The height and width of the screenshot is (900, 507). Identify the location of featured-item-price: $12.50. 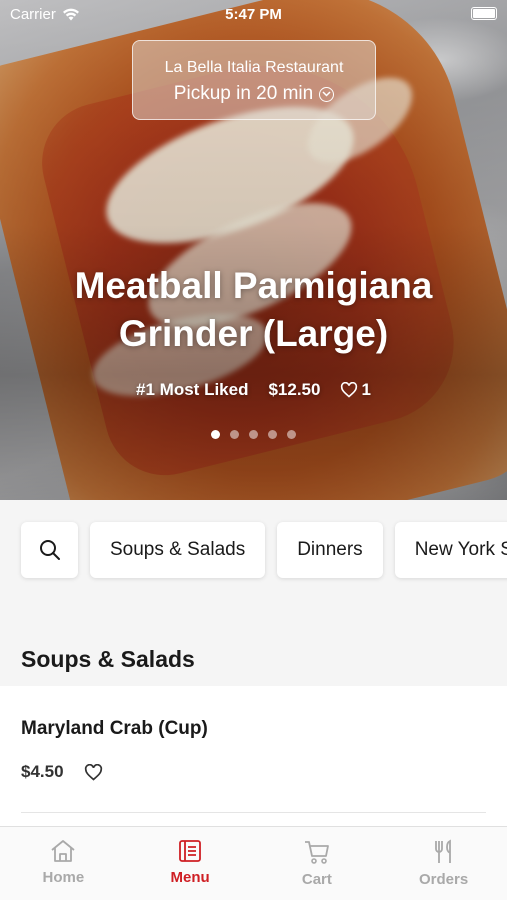
(294, 389).